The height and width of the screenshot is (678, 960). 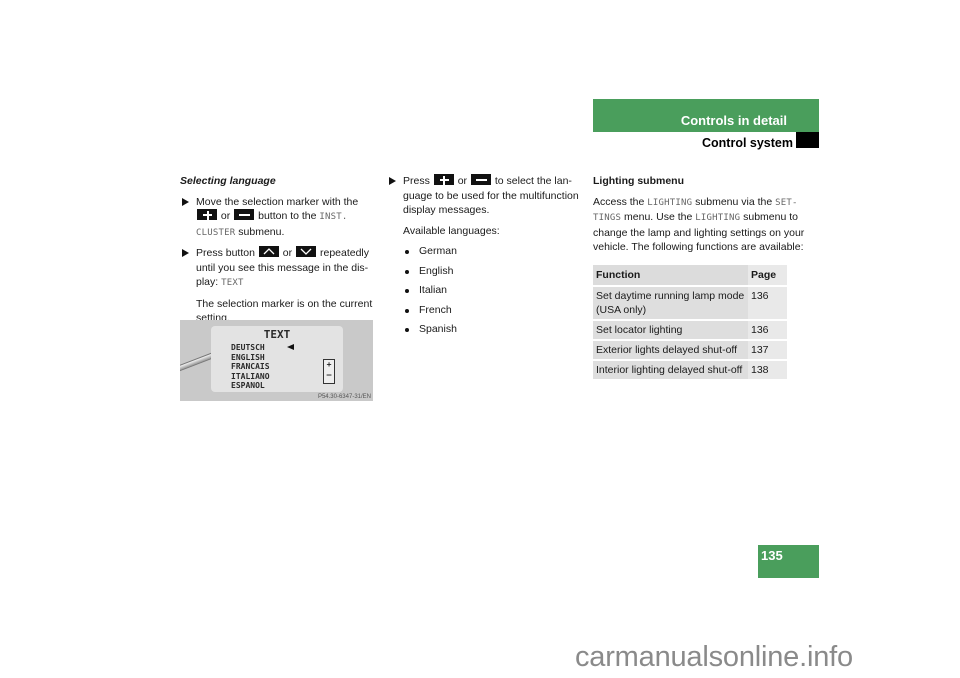 What do you see at coordinates (492, 251) in the screenshot?
I see `list-item: German` at bounding box center [492, 251].